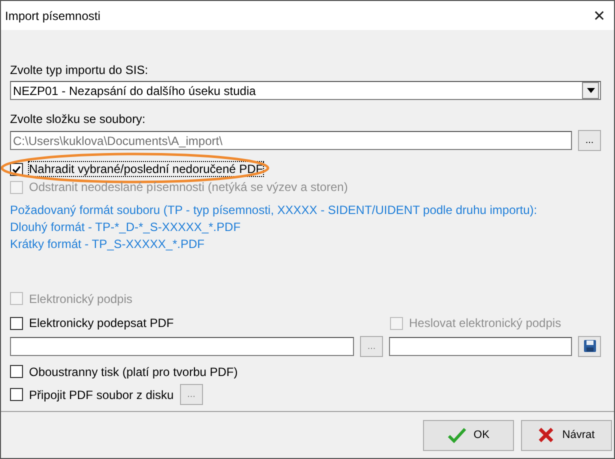 The height and width of the screenshot is (459, 615). I want to click on checkbox-label: Elektronický podpis, so click(80, 299).